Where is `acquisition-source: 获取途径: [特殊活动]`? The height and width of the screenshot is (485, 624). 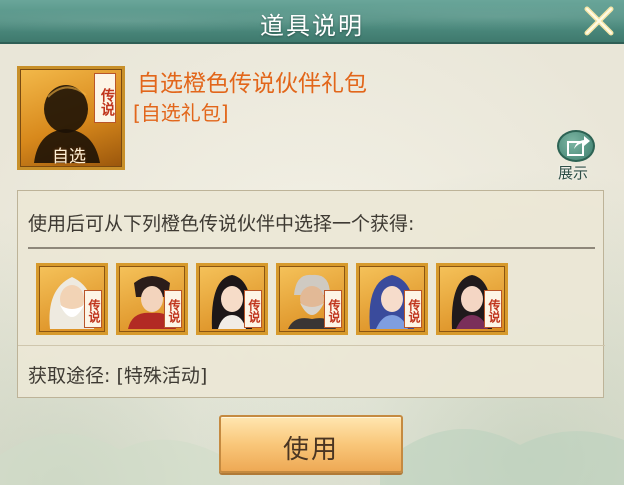
acquisition-source: 获取途径: [特殊活动] is located at coordinates (118, 376).